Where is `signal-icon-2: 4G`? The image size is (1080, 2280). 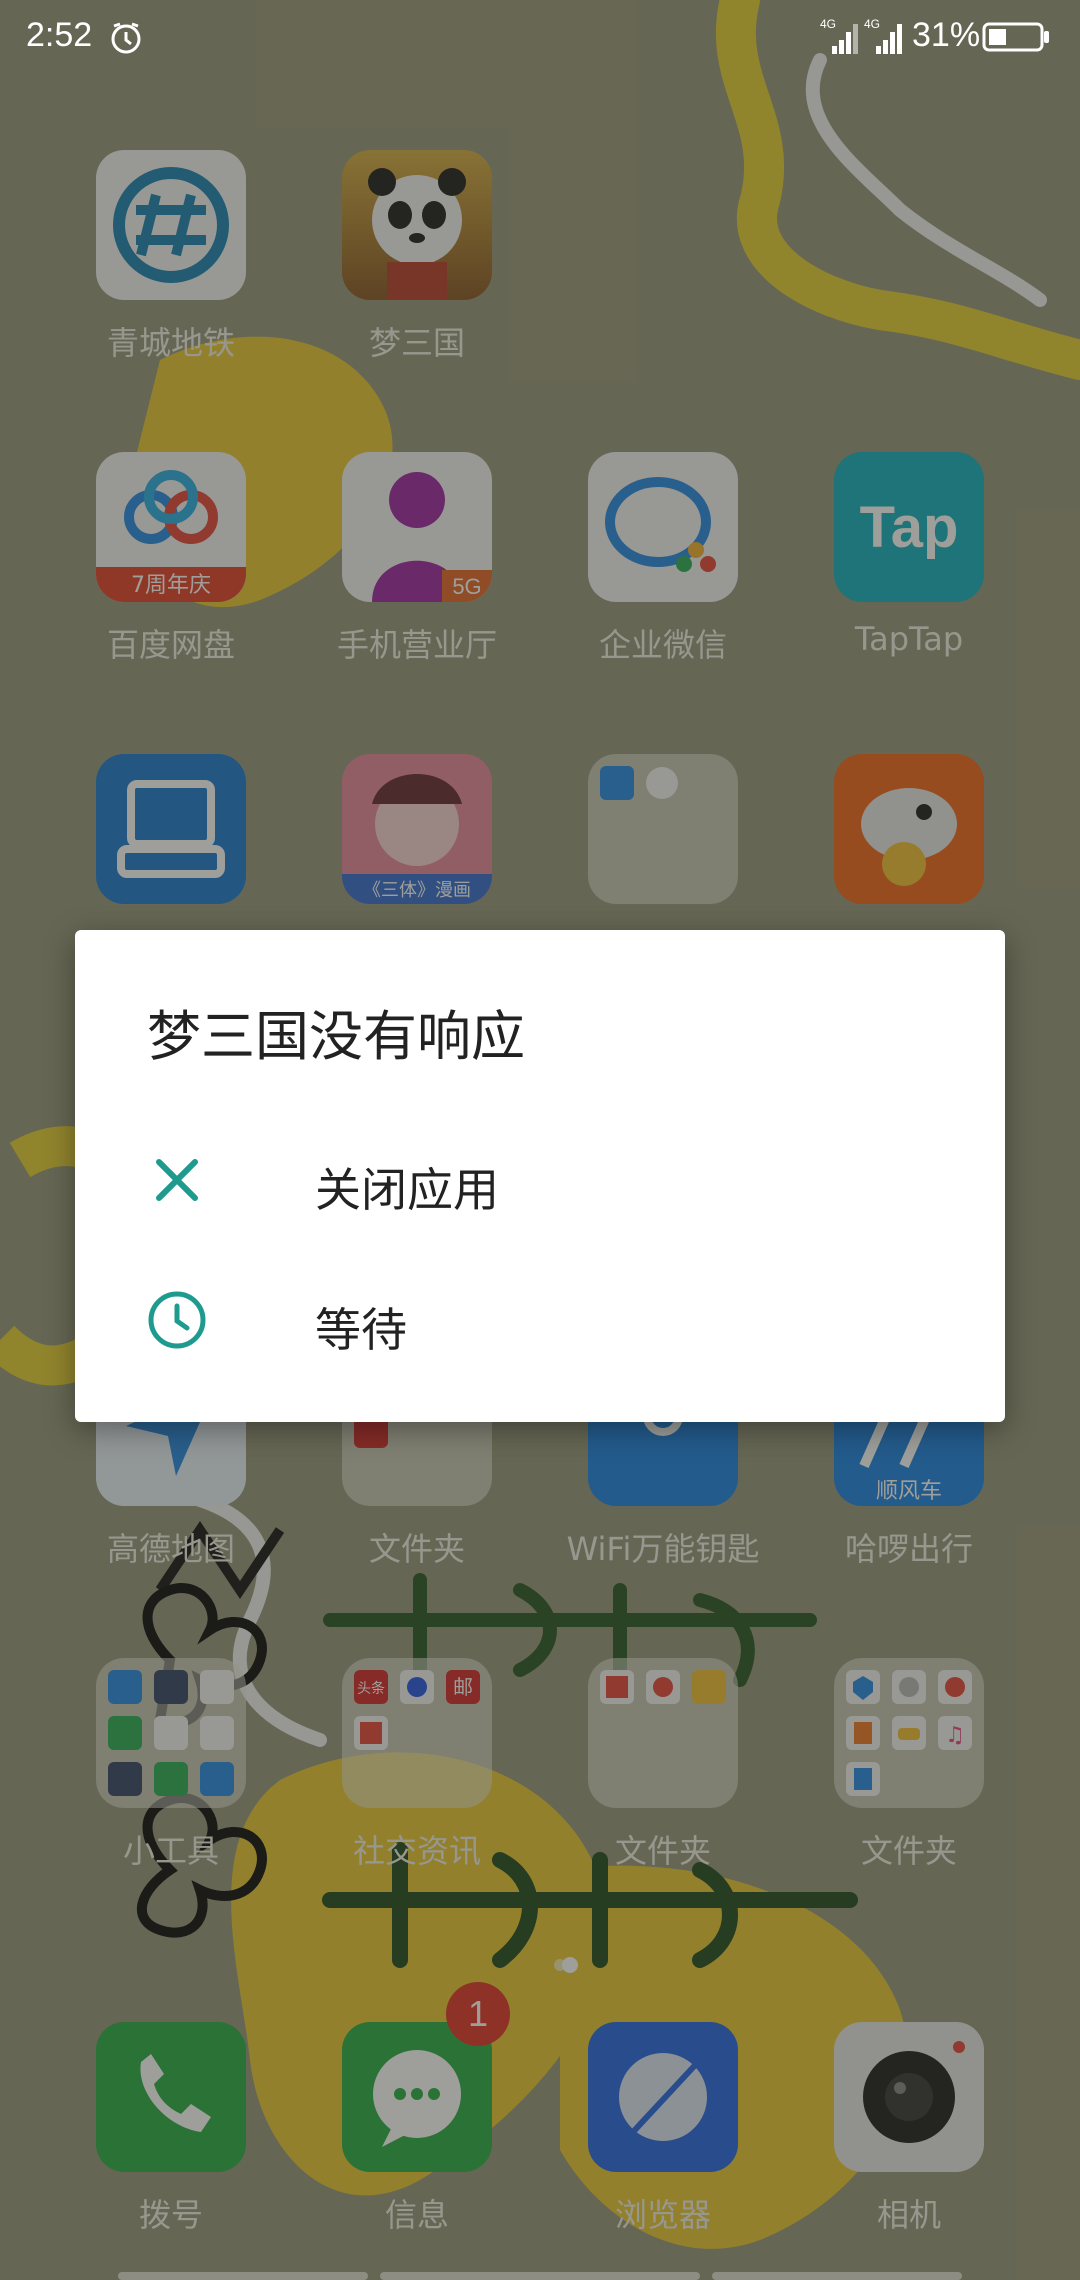 signal-icon-2: 4G is located at coordinates (883, 35).